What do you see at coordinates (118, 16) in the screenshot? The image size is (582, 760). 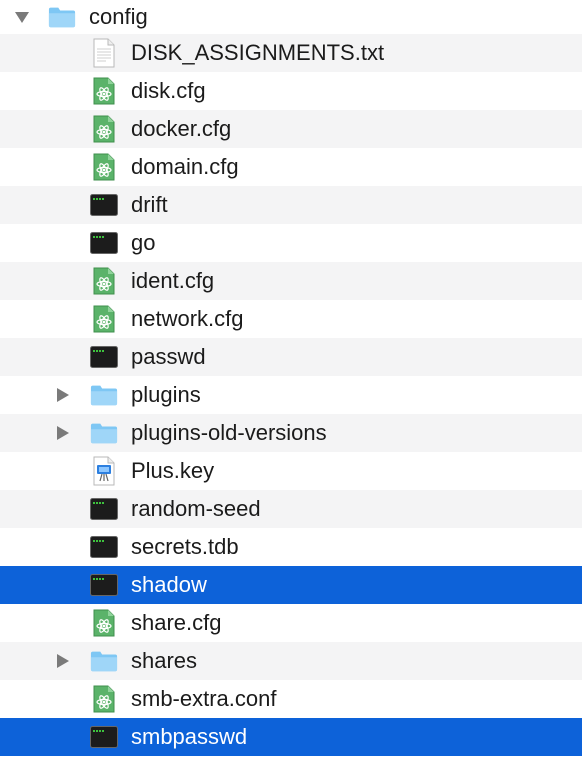 I see `folder-name-config: config` at bounding box center [118, 16].